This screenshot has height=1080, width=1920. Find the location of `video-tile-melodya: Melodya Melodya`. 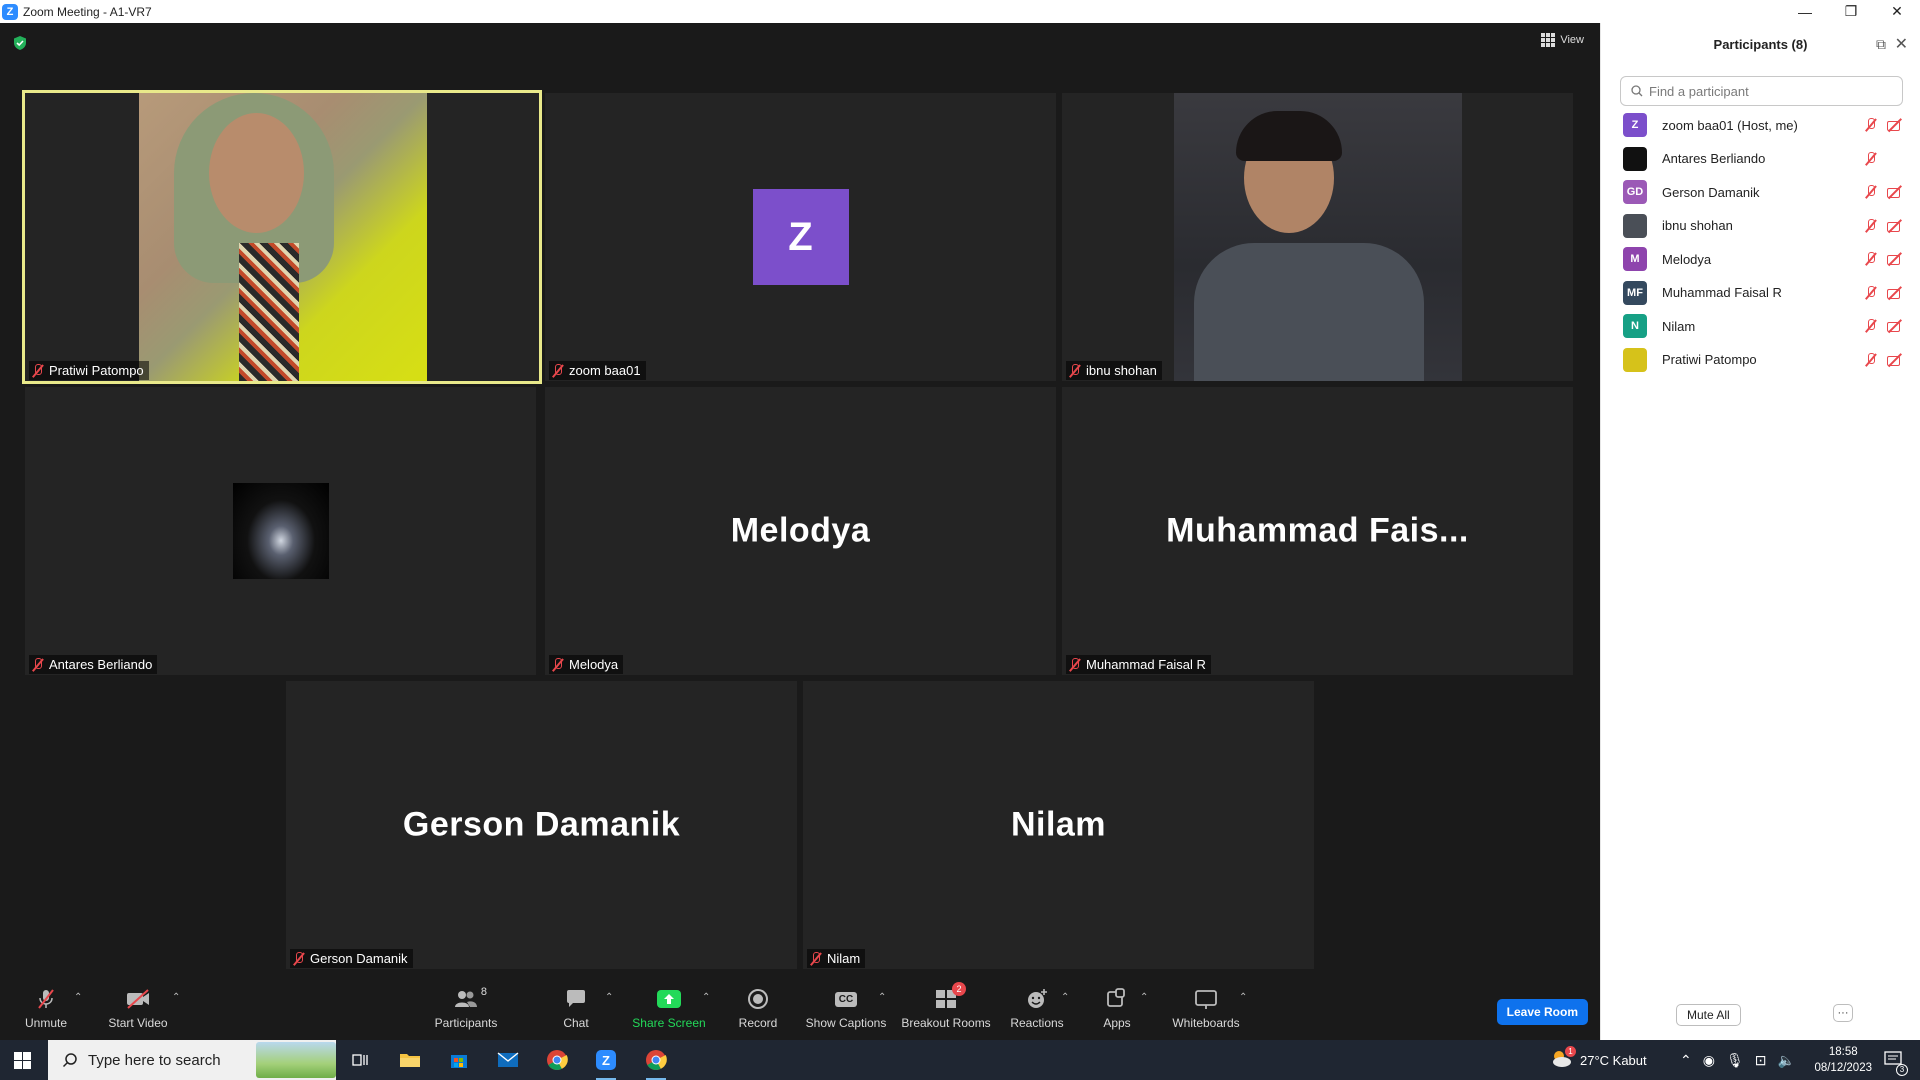

video-tile-melodya: Melodya Melodya is located at coordinates (800, 531).